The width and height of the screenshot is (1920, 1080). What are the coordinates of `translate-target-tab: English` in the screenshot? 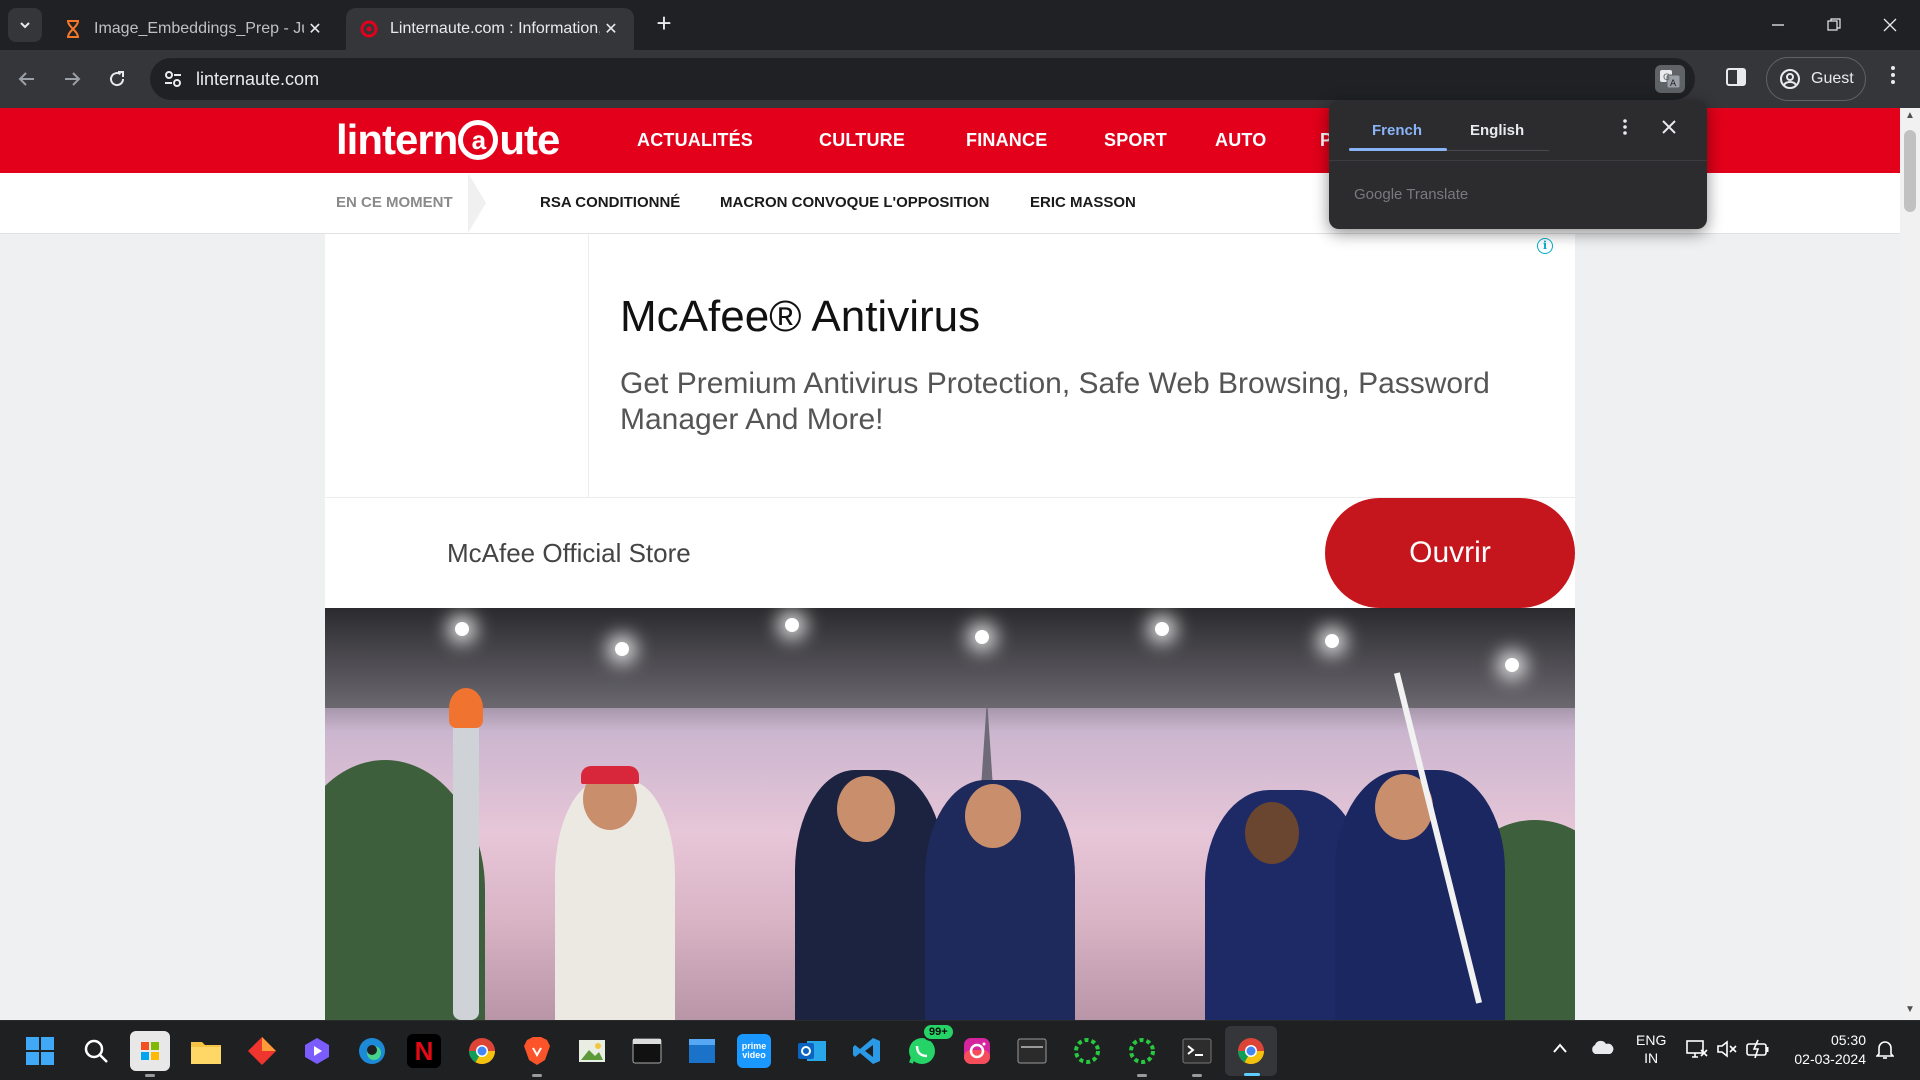 It's located at (1497, 130).